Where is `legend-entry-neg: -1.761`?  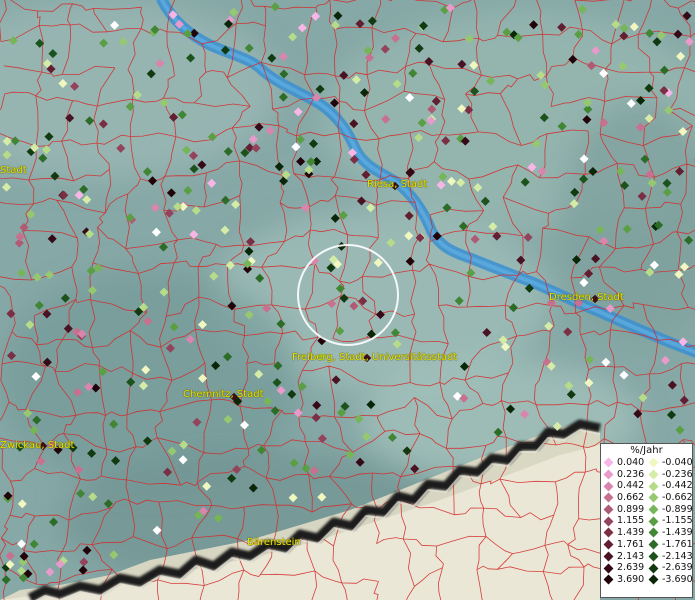
legend-entry-neg: -1.761 is located at coordinates (669, 544).